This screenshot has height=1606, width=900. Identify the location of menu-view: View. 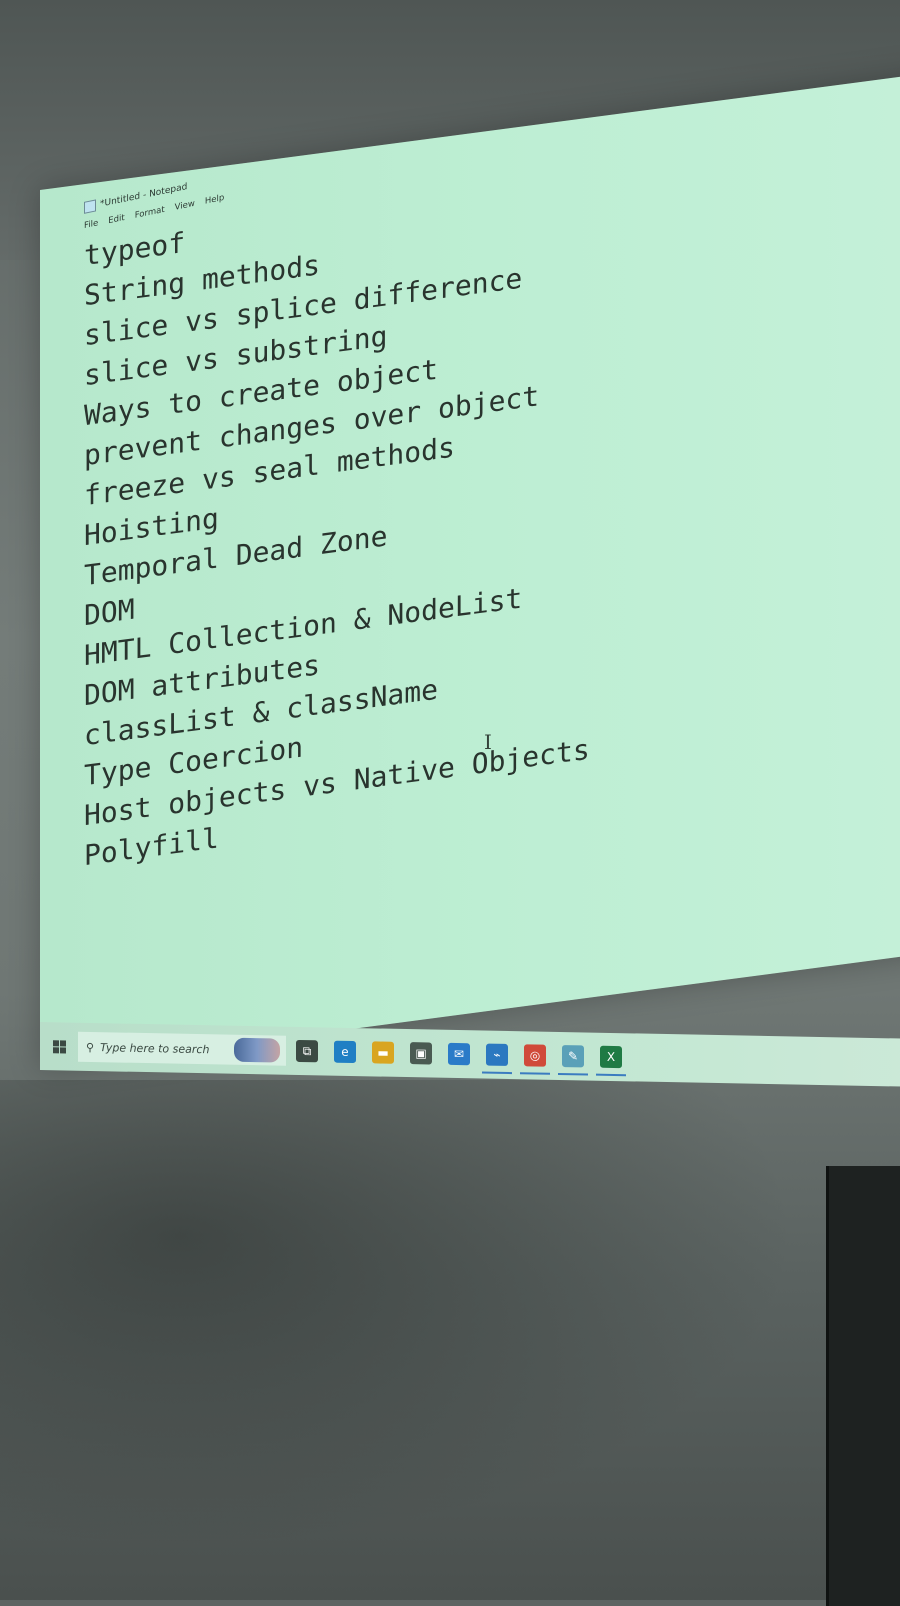
(185, 206).